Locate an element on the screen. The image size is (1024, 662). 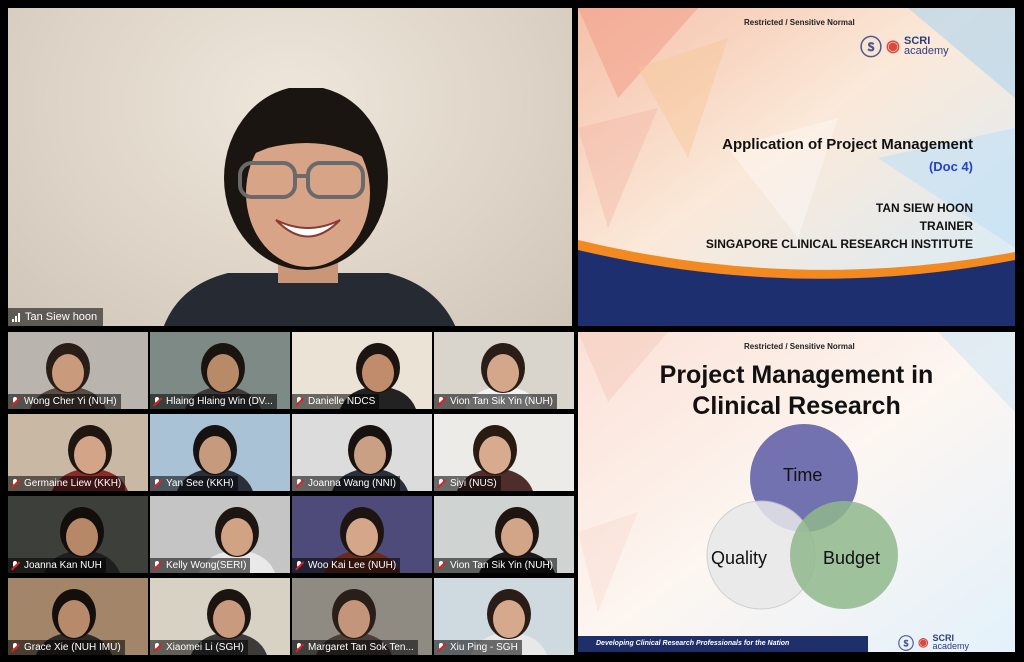
logo-academy-text-footer: academy is located at coordinates (951, 646).